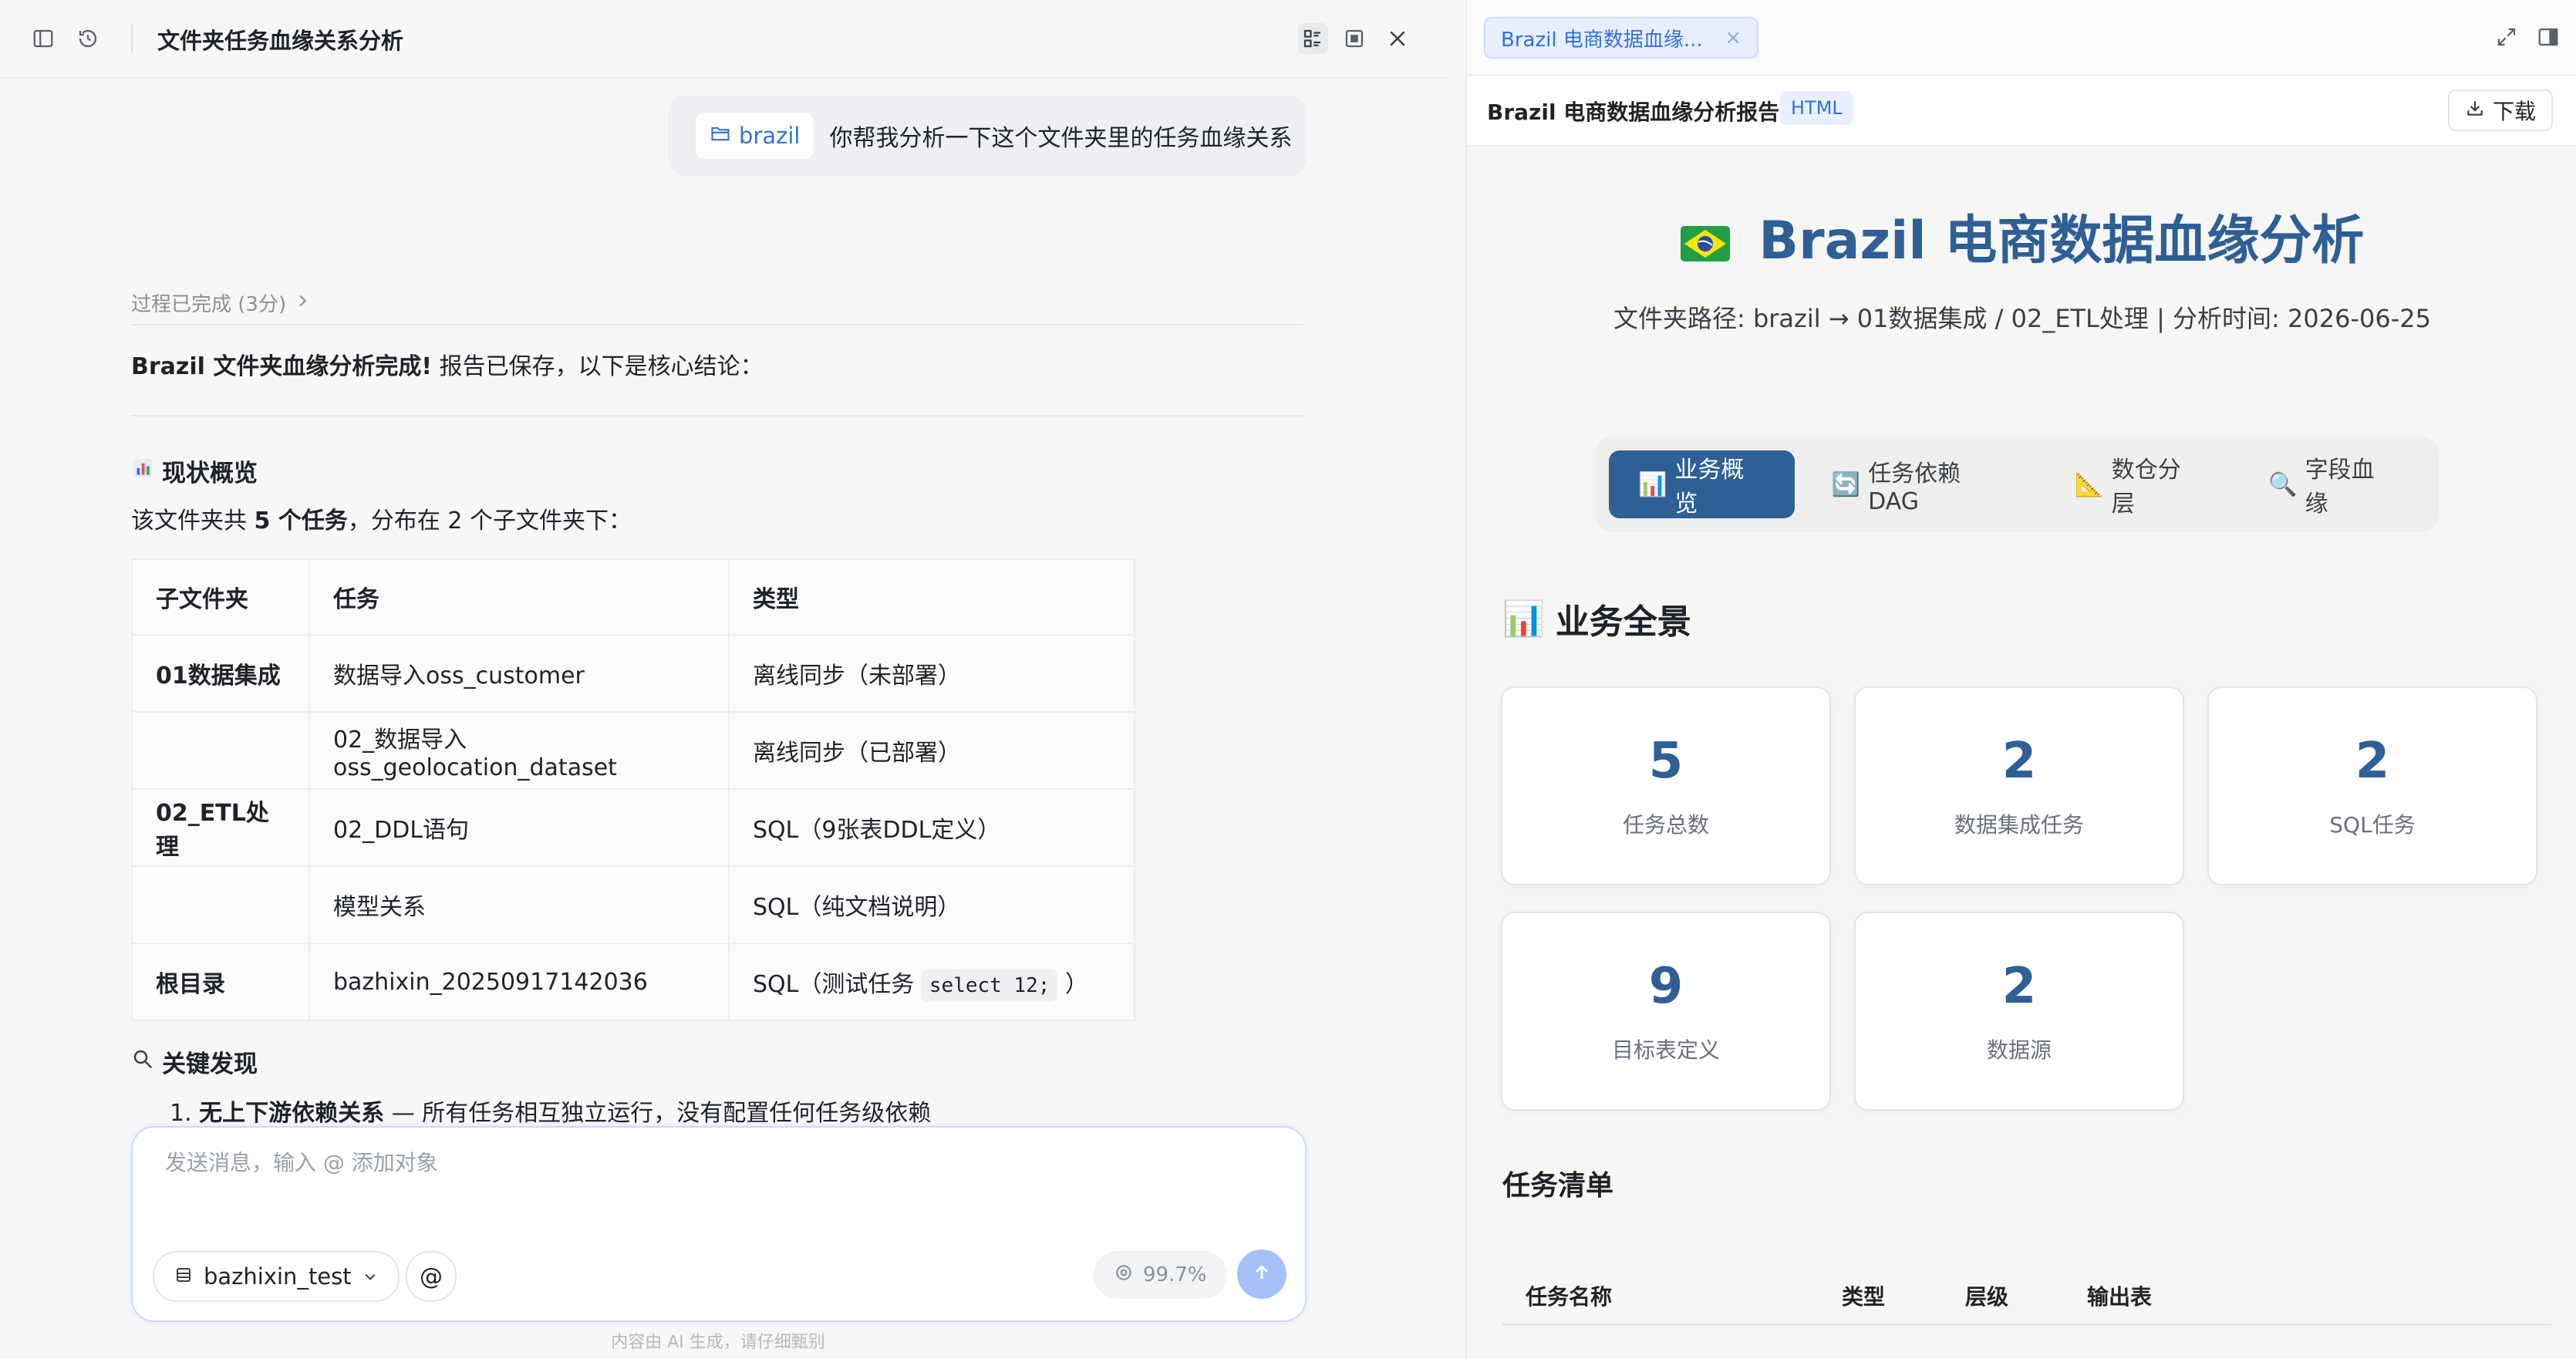 The image size is (2576, 1359). I want to click on close-tab-icon: ×, so click(1733, 37).